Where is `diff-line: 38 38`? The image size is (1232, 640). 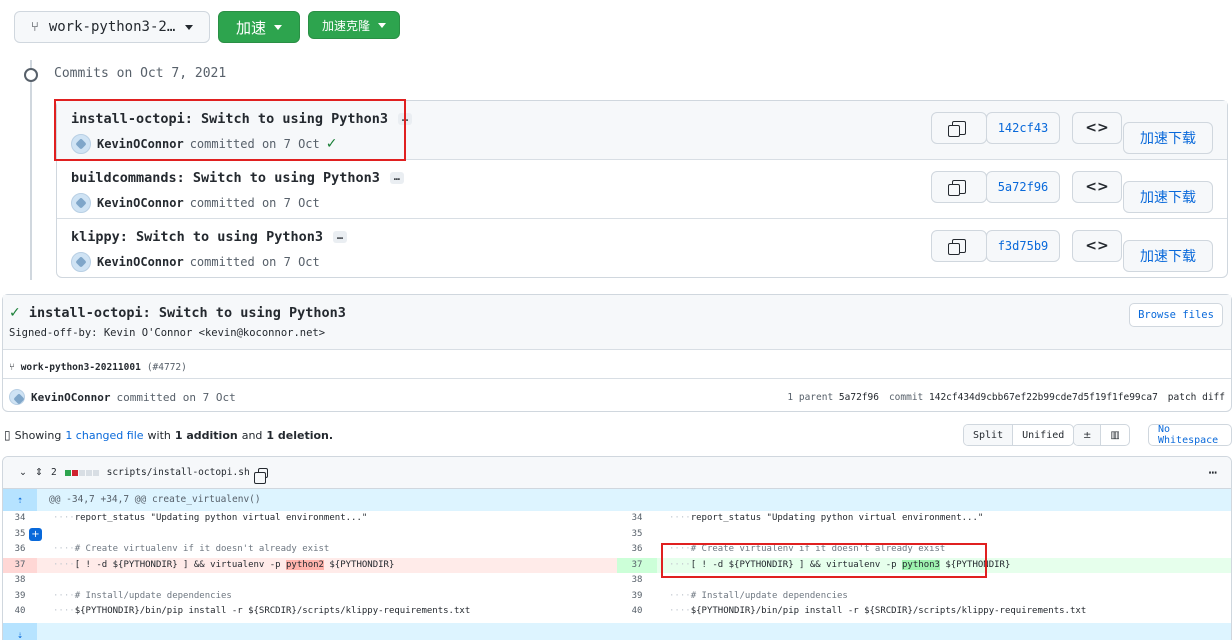 diff-line: 38 38 is located at coordinates (617, 581).